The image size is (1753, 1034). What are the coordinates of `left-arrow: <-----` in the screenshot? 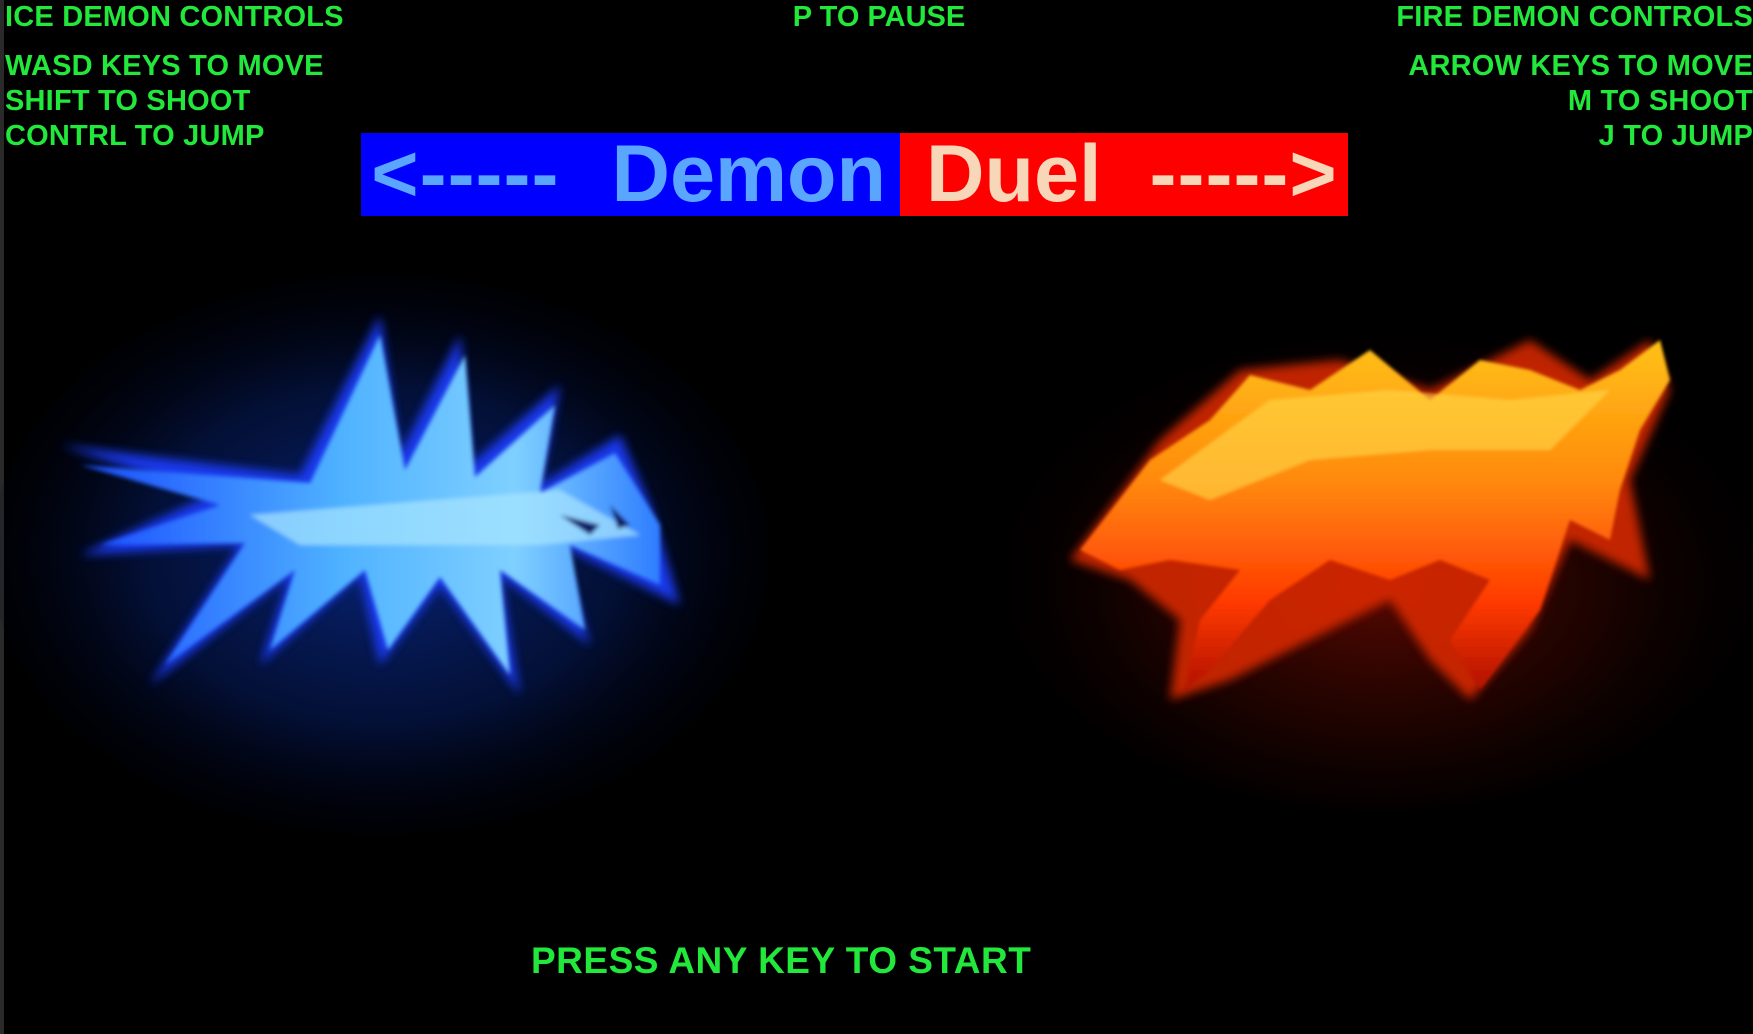 It's located at (465, 174).